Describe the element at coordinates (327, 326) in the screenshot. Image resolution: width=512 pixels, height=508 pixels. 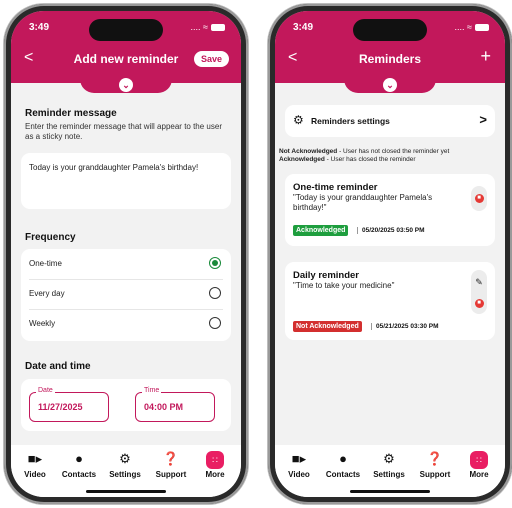
I see `status-badge: Not Acknowledged` at that location.